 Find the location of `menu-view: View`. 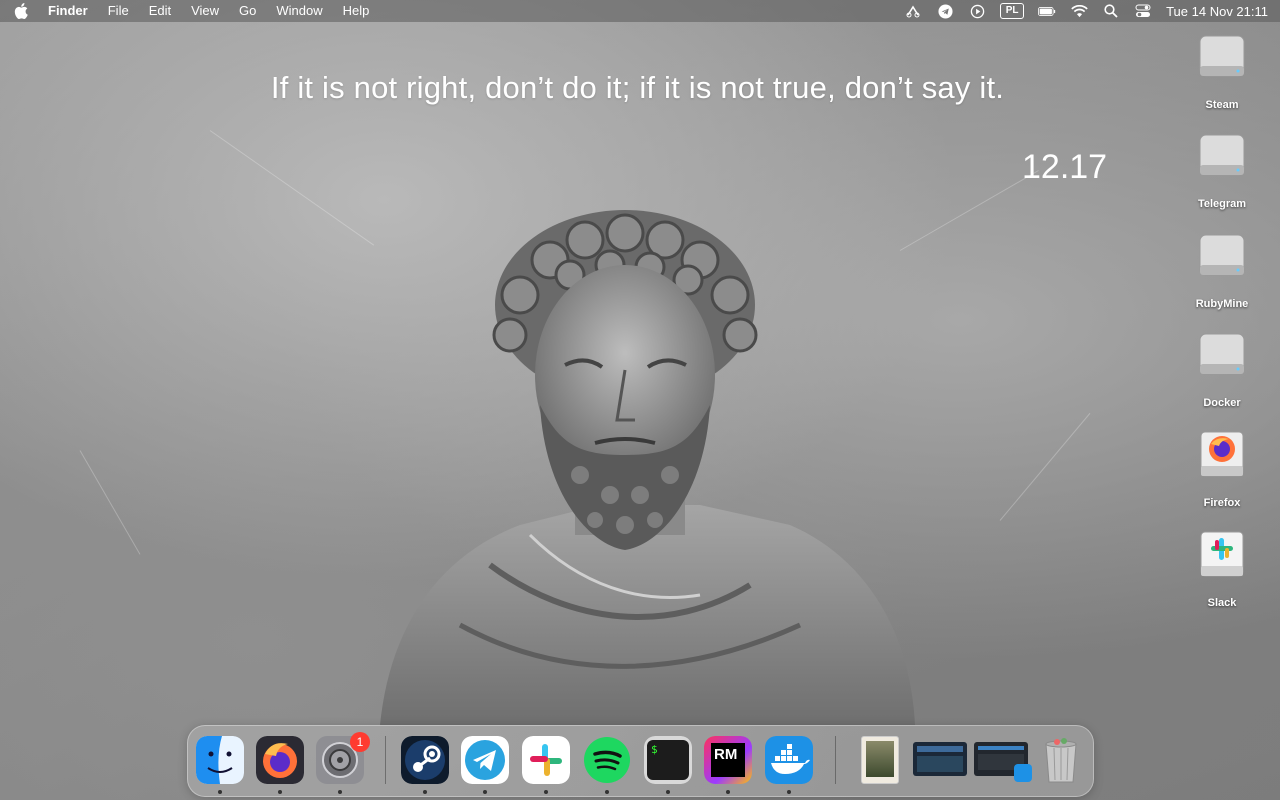

menu-view: View is located at coordinates (205, 11).